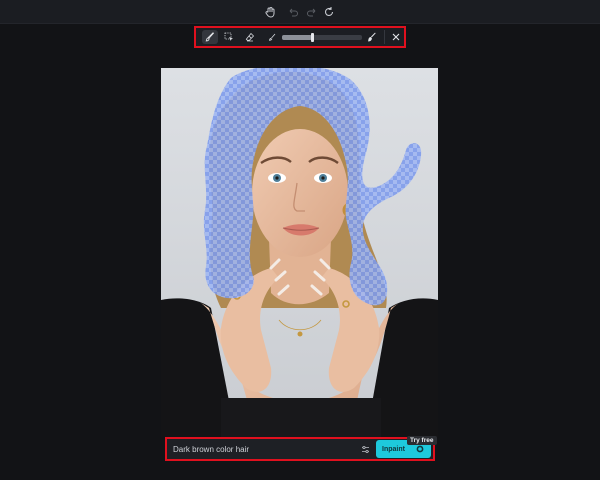  Describe the element at coordinates (270, 12) in the screenshot. I see `hand-icon` at that location.